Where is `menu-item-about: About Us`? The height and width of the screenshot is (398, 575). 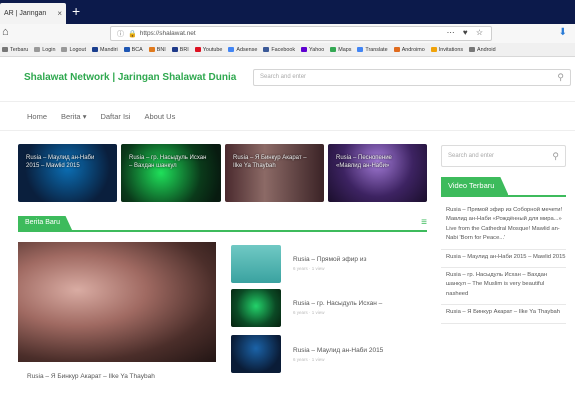
menu-item-about: About Us is located at coordinates (159, 116).